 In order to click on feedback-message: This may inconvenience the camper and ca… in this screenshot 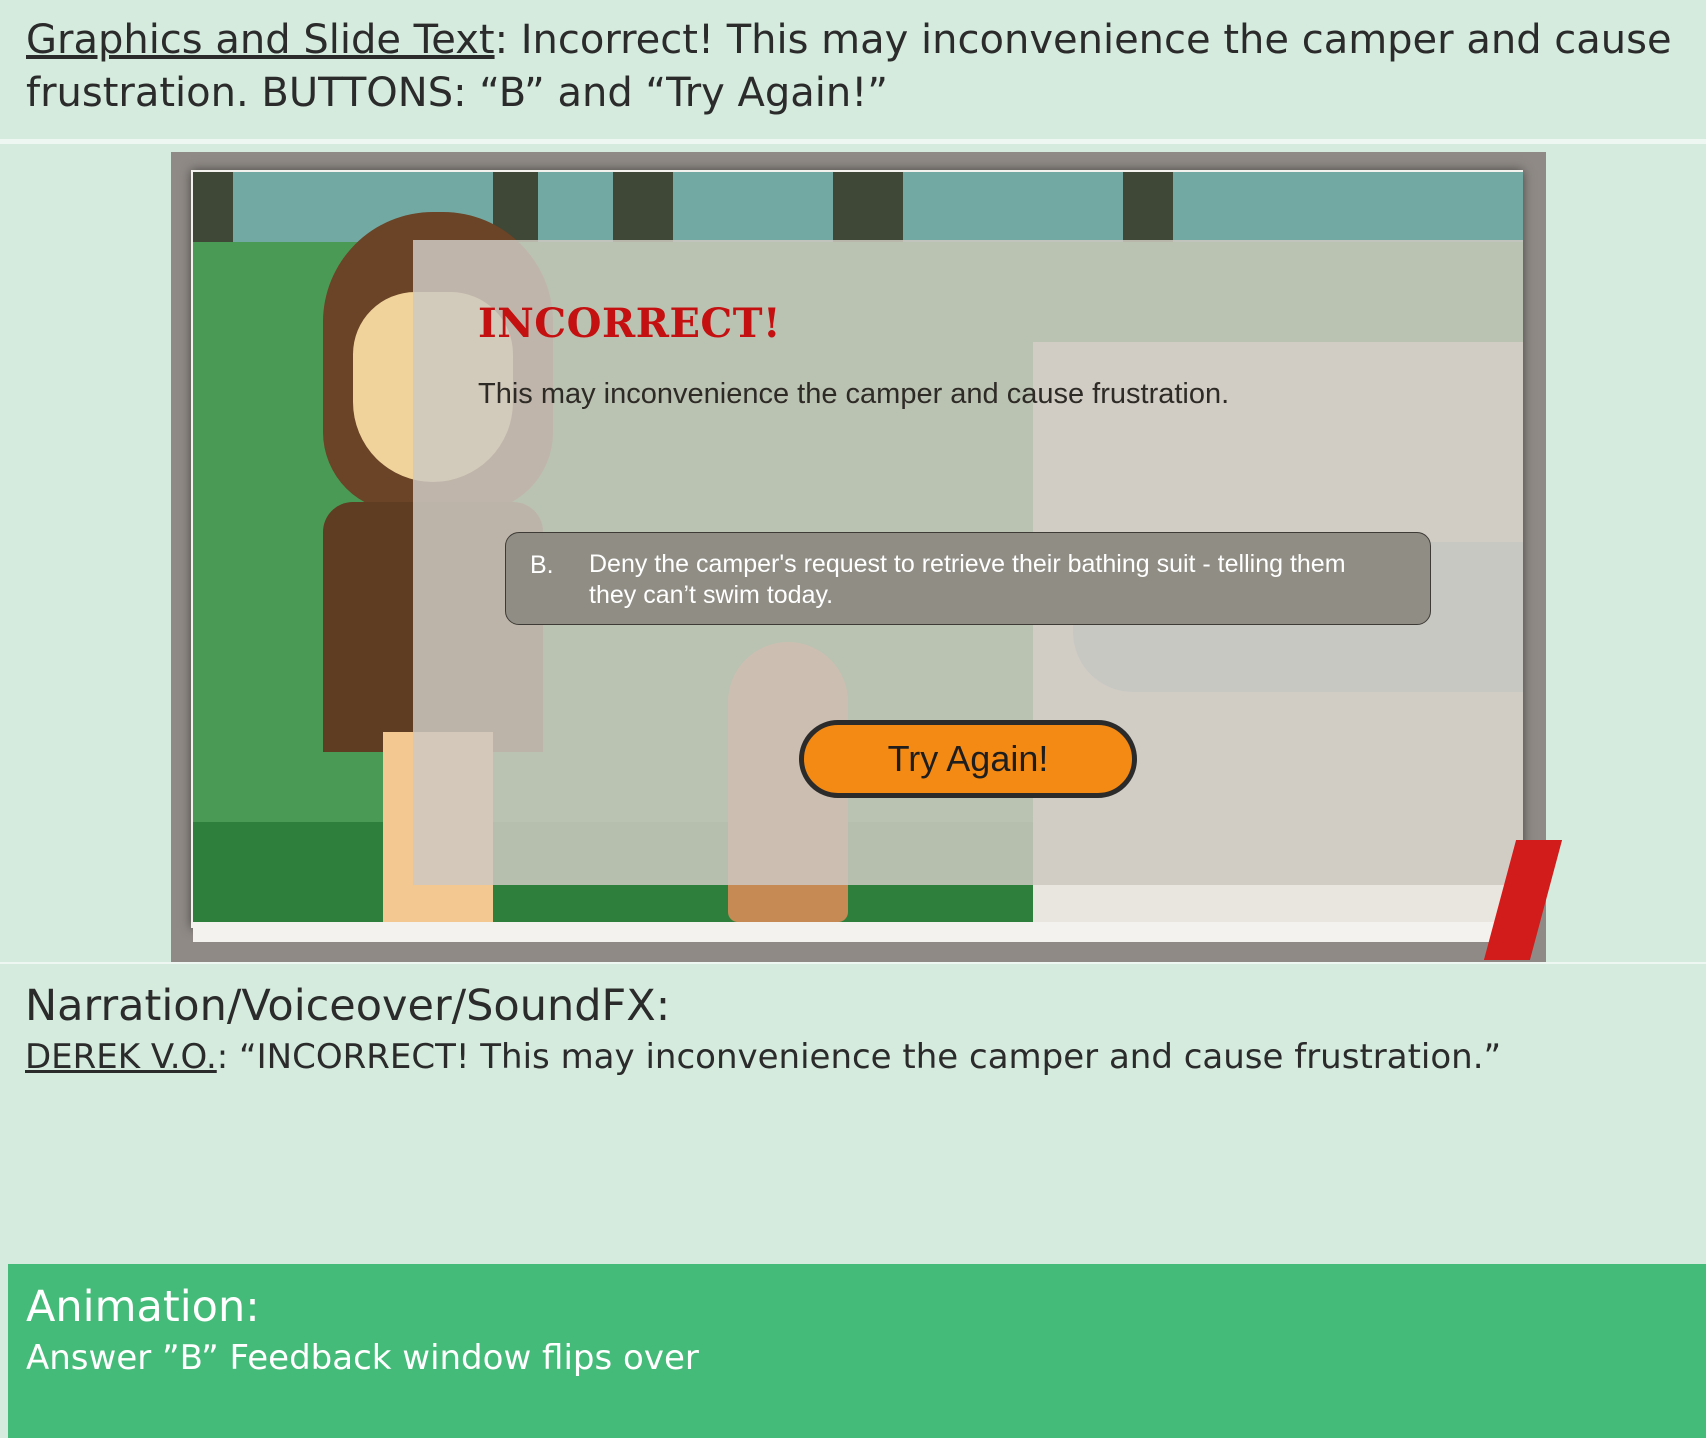, I will do `click(854, 394)`.